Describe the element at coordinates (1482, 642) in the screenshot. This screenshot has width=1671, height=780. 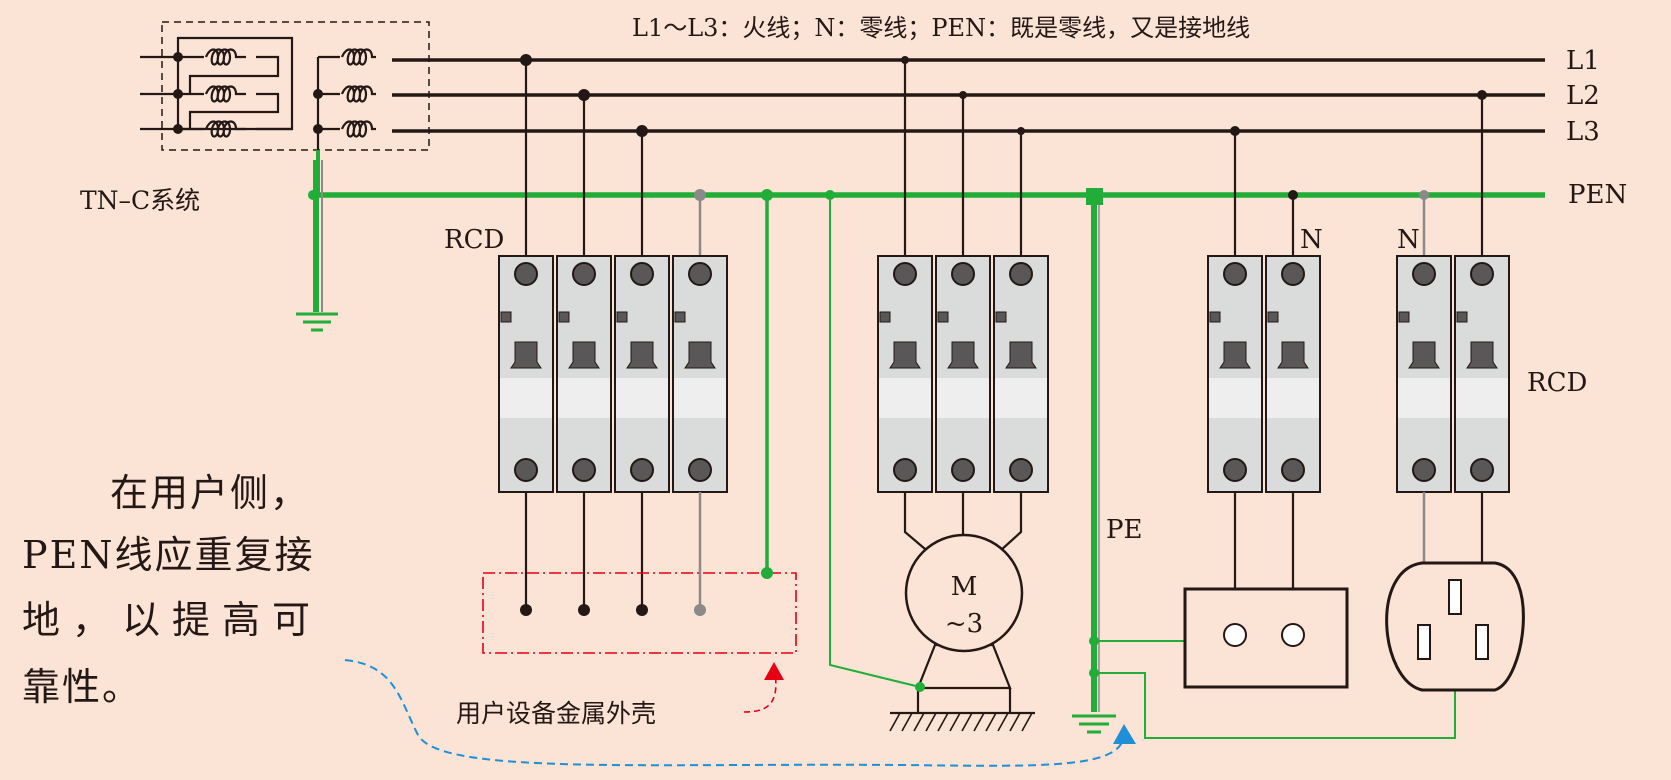
I see `socket-b-slot-l` at that location.